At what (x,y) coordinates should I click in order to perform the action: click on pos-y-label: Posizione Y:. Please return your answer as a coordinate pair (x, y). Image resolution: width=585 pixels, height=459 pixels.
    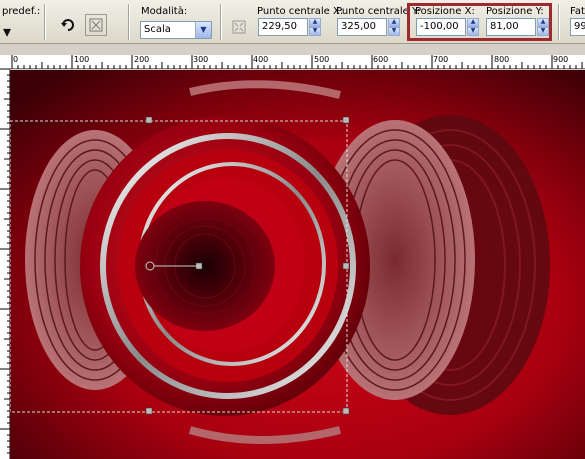
    Looking at the image, I should click on (515, 11).